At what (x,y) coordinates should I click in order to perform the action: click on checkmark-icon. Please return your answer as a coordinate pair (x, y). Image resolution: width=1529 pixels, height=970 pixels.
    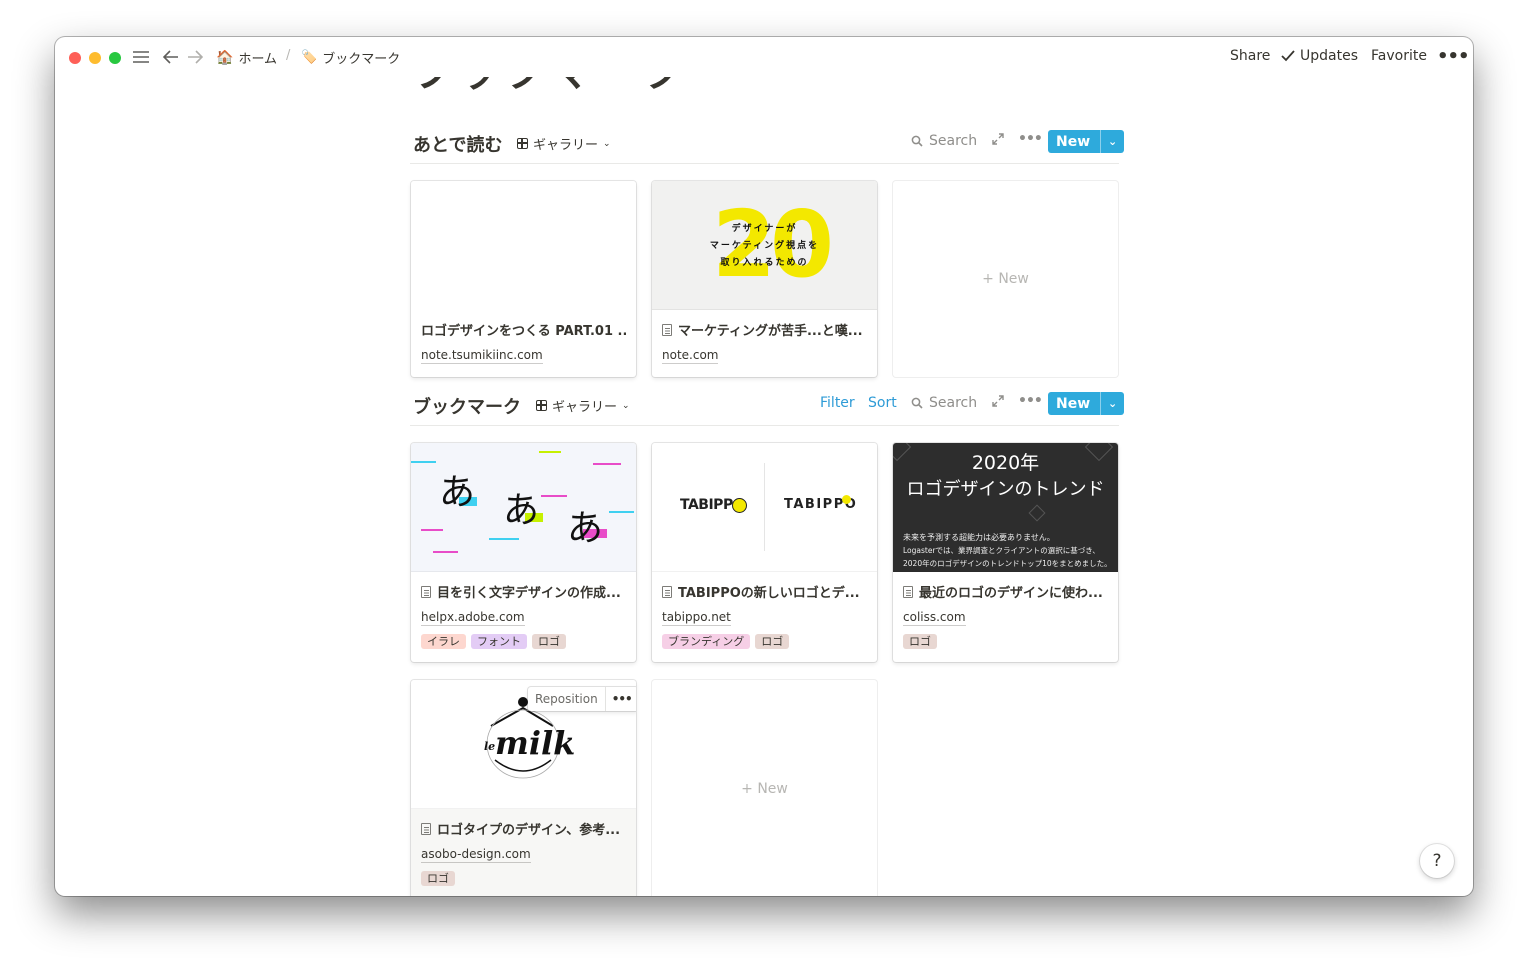
    Looking at the image, I should click on (1288, 56).